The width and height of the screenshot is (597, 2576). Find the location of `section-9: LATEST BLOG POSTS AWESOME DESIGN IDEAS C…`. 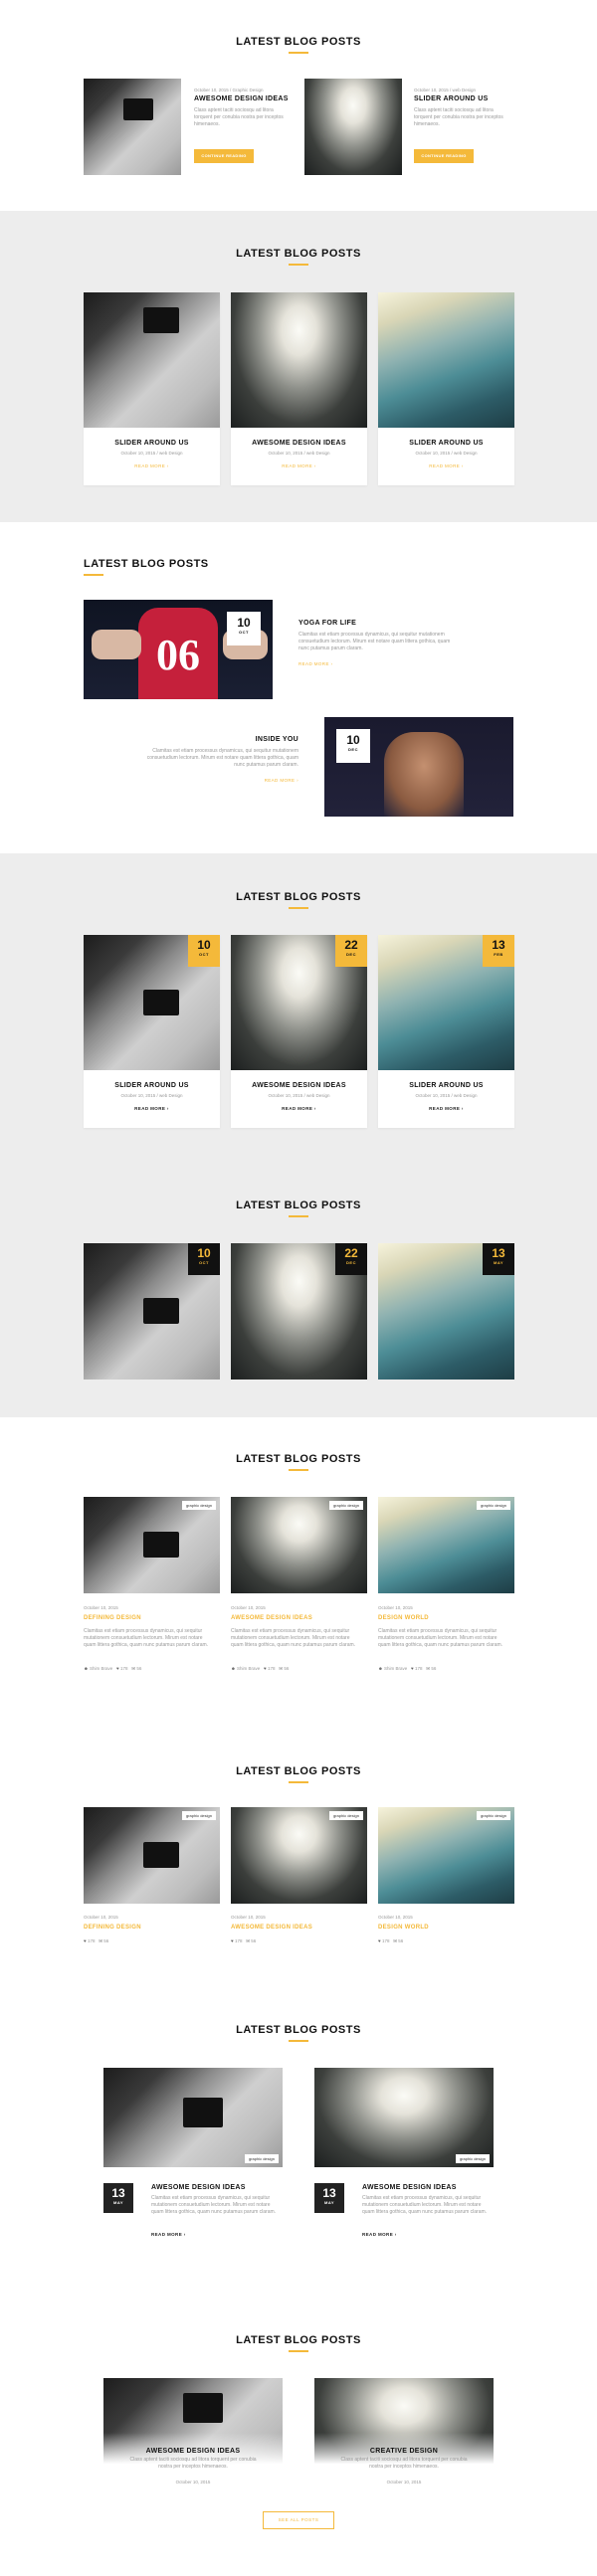

section-9: LATEST BLOG POSTS AWESOME DESIGN IDEAS C… is located at coordinates (298, 2427).